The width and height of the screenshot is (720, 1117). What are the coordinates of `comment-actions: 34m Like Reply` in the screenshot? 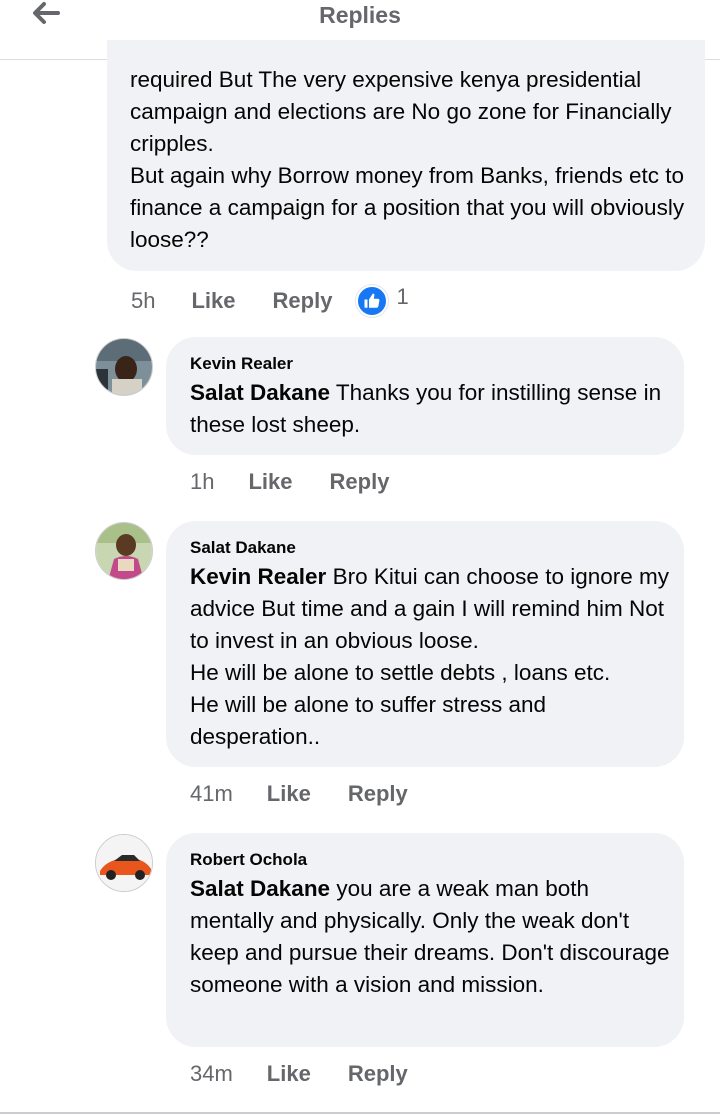 It's located at (299, 1074).